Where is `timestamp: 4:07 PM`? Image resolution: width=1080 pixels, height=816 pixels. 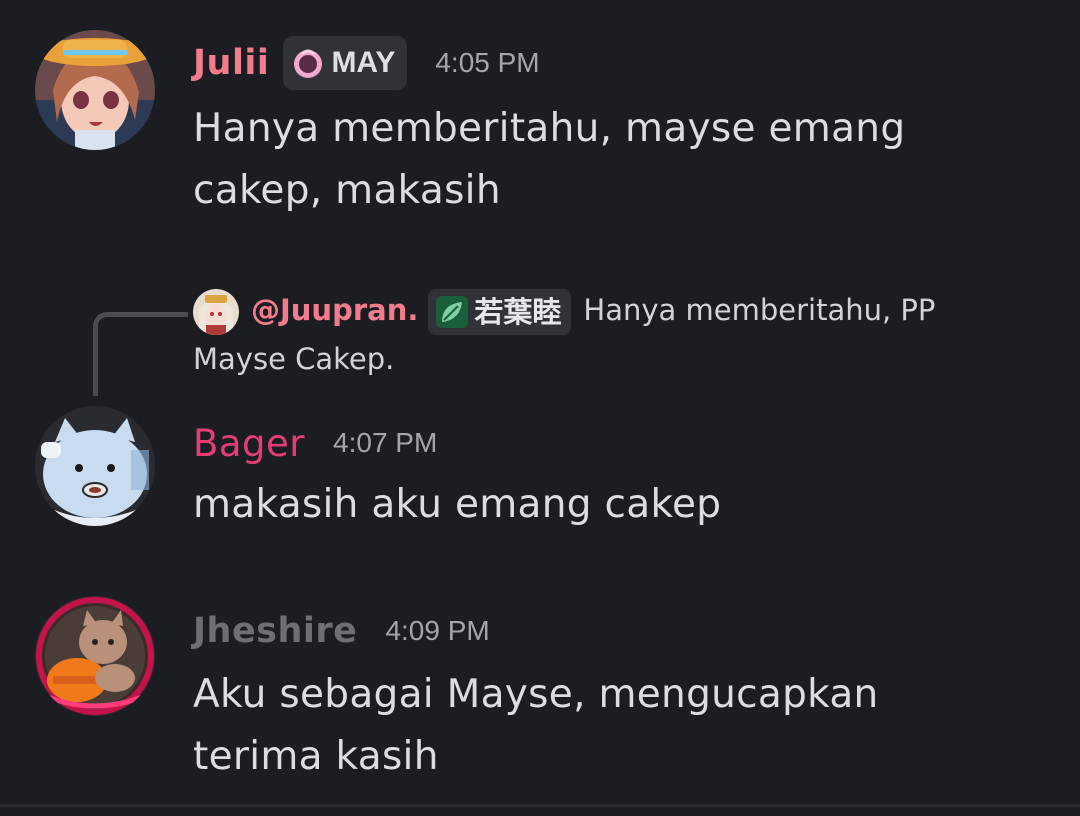 timestamp: 4:07 PM is located at coordinates (385, 442).